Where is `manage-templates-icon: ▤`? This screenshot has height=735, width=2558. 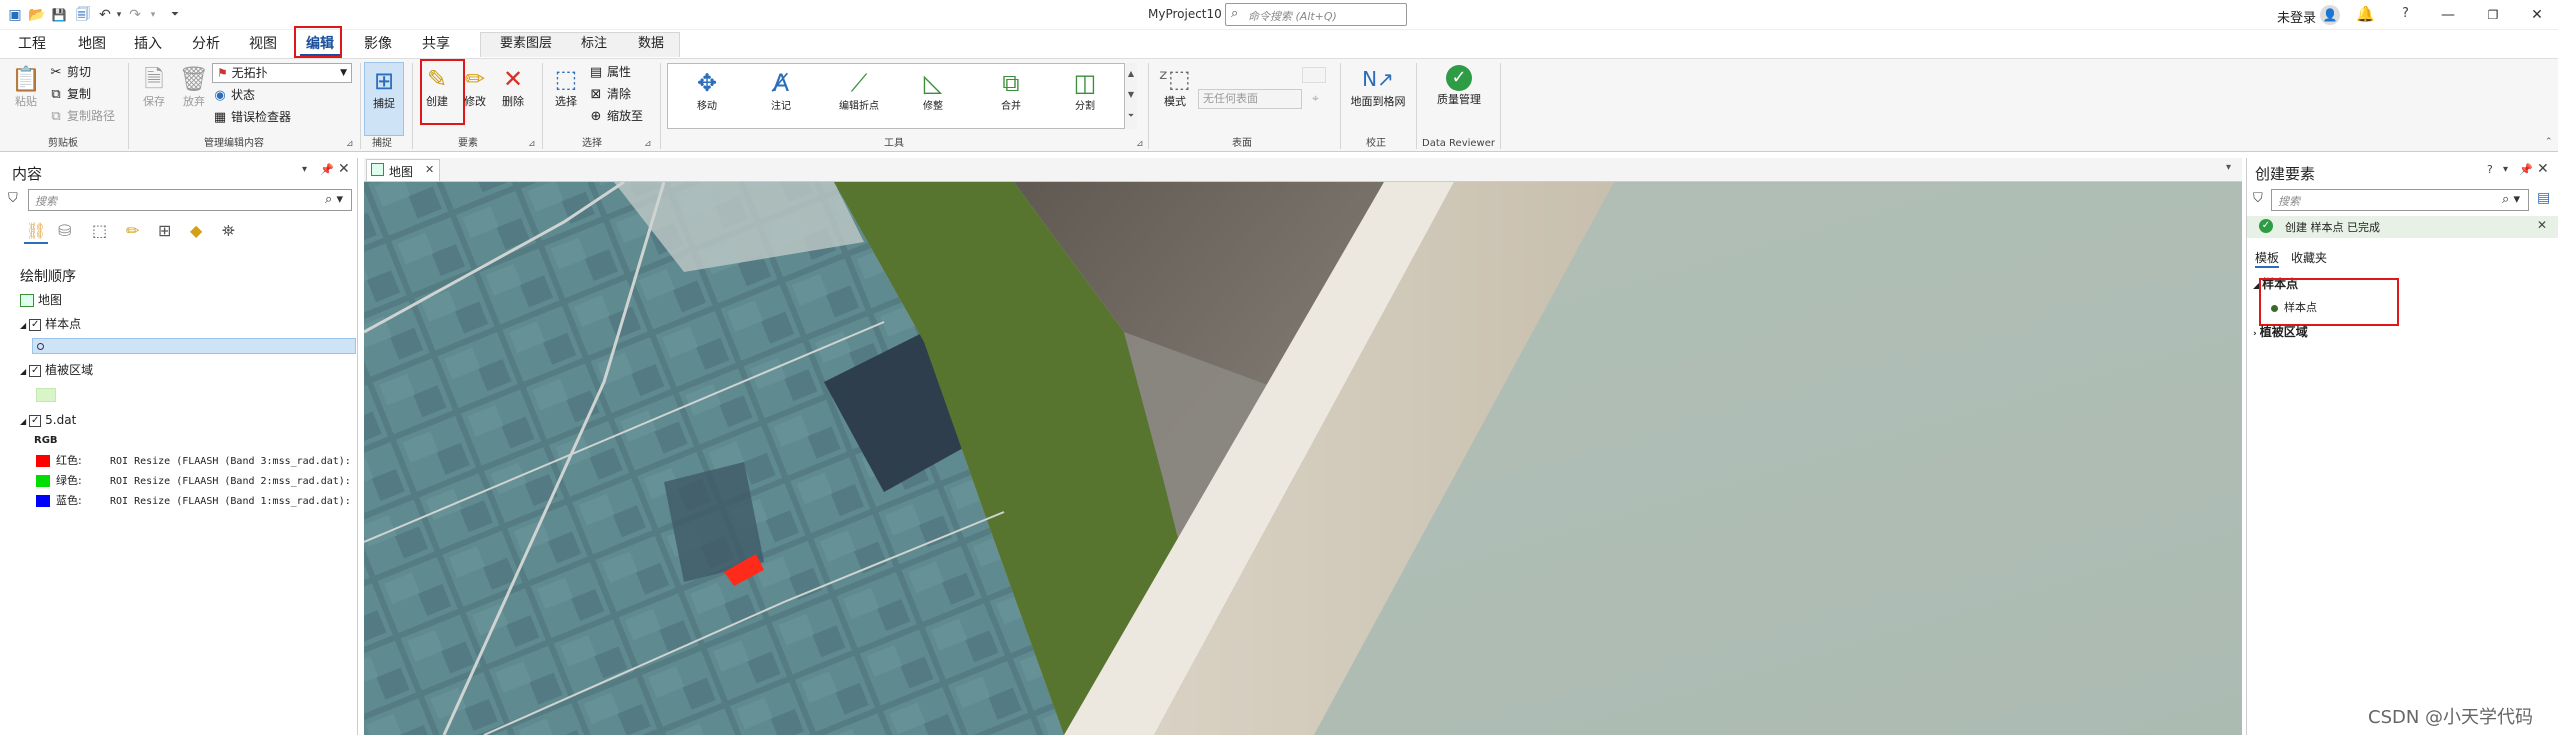 manage-templates-icon: ▤ is located at coordinates (2543, 198).